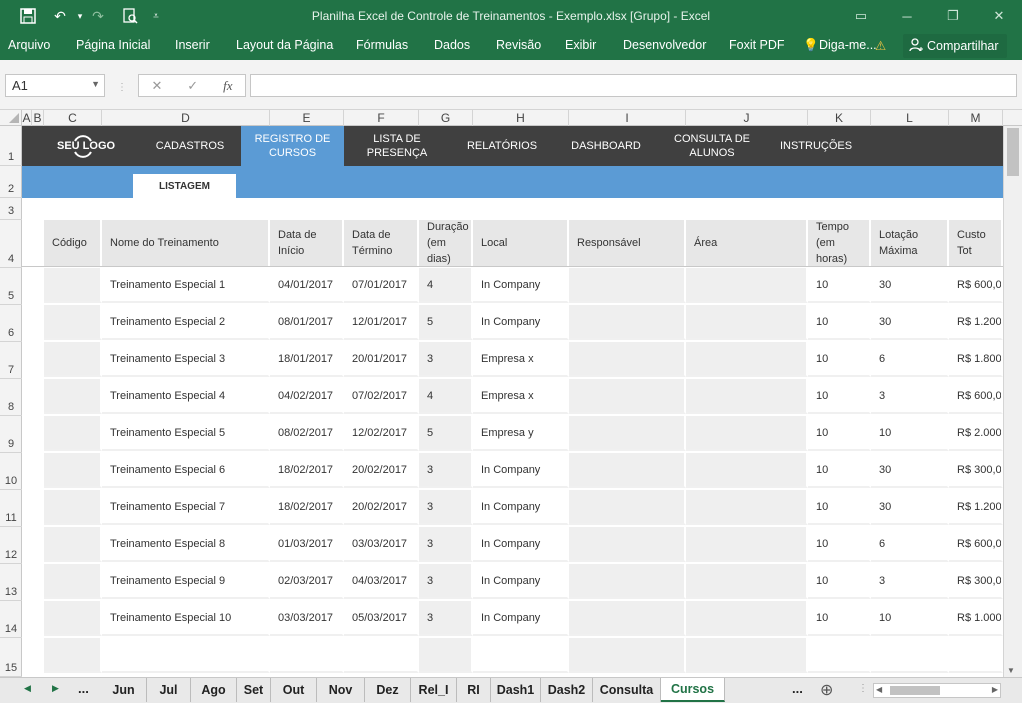 Image resolution: width=1022 pixels, height=703 pixels. Describe the element at coordinates (879, 689) in the screenshot. I see `scroll-left-icon: ◀` at that location.